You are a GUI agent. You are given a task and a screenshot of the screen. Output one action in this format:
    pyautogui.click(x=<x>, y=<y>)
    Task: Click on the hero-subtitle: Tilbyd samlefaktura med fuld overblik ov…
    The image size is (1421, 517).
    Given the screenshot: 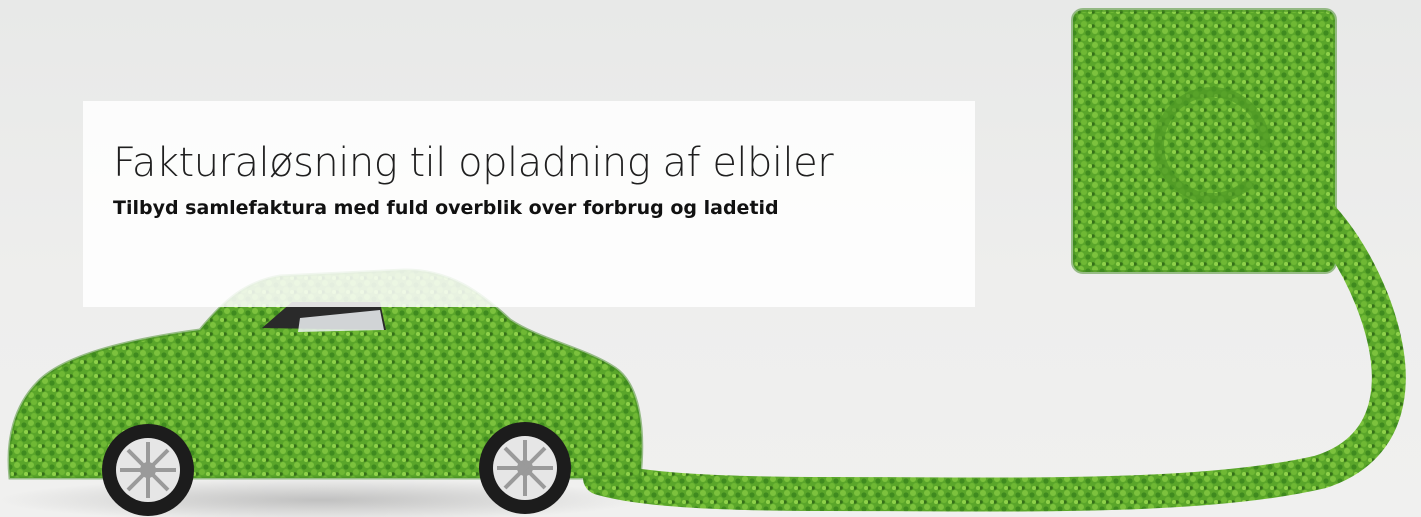 What is the action you would take?
    pyautogui.click(x=446, y=208)
    